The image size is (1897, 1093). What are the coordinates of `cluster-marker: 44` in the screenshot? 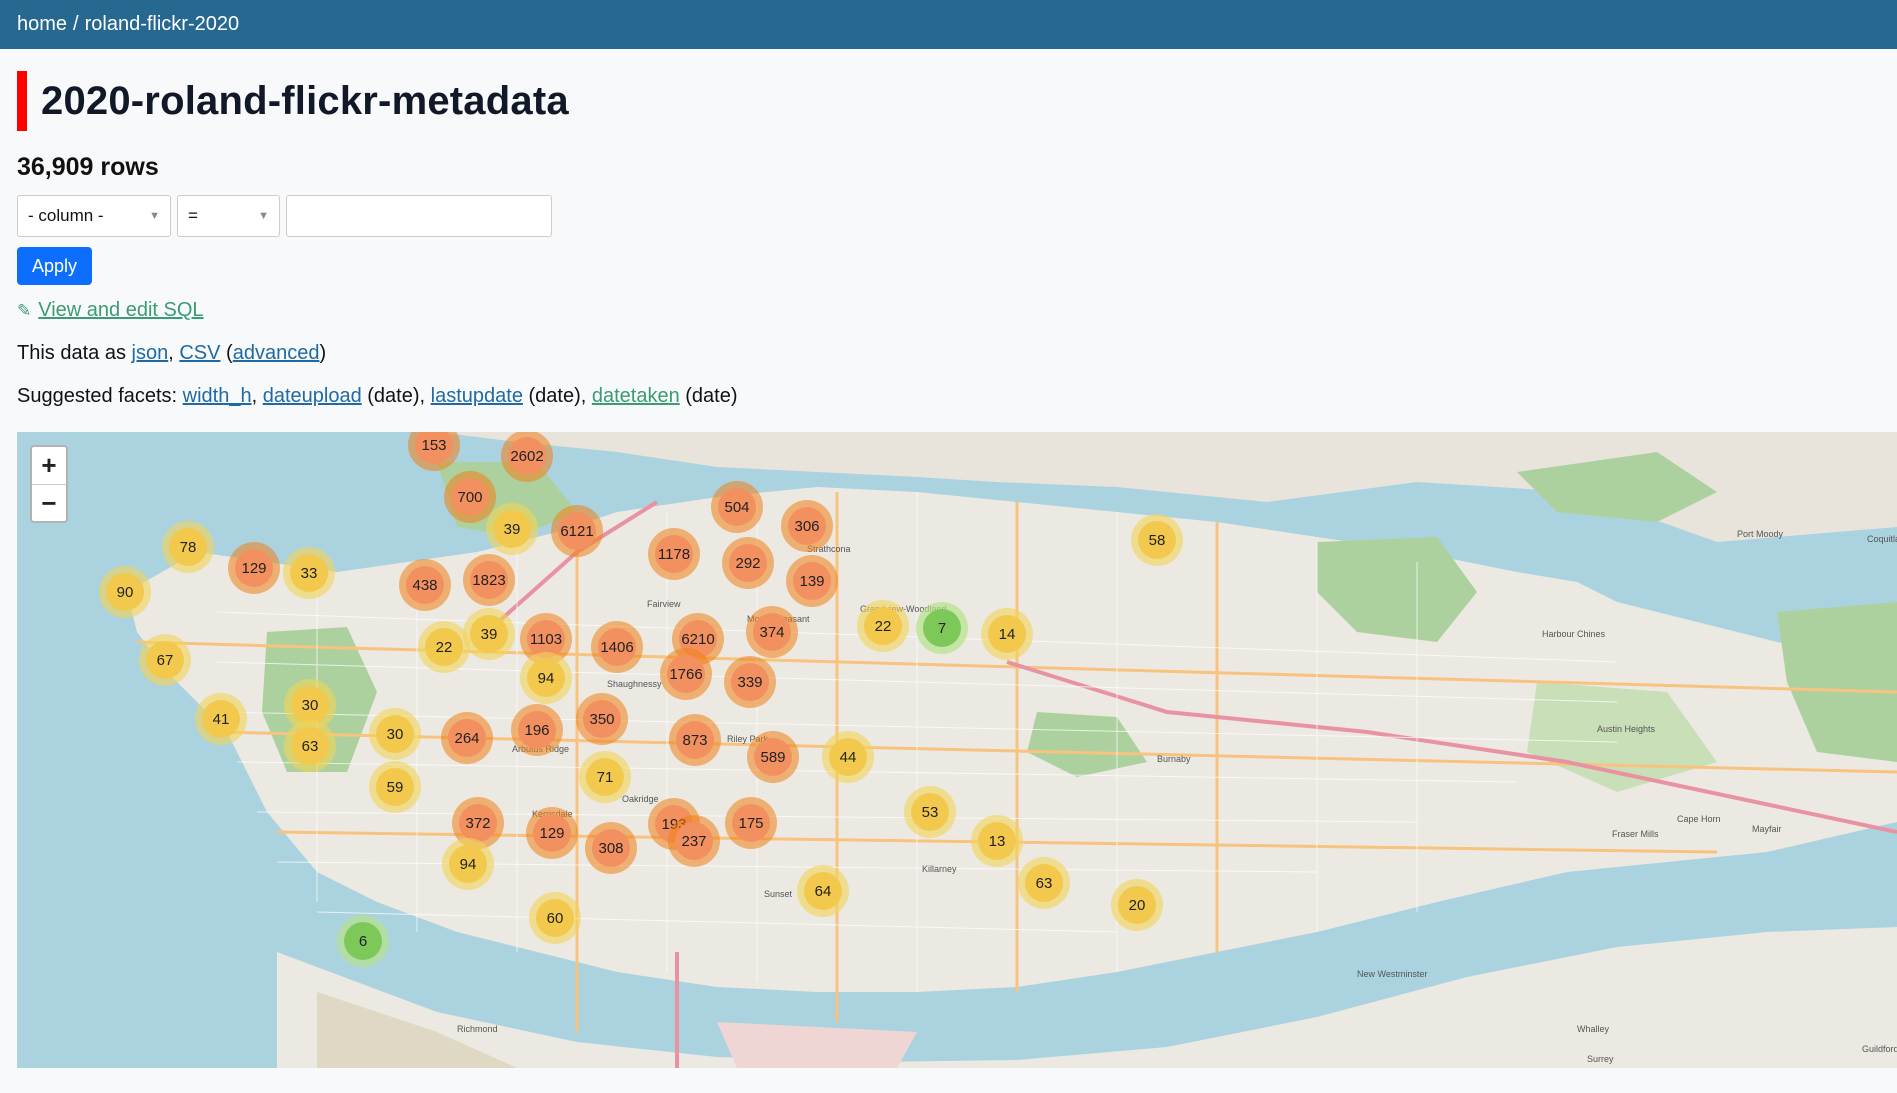 It's located at (848, 757).